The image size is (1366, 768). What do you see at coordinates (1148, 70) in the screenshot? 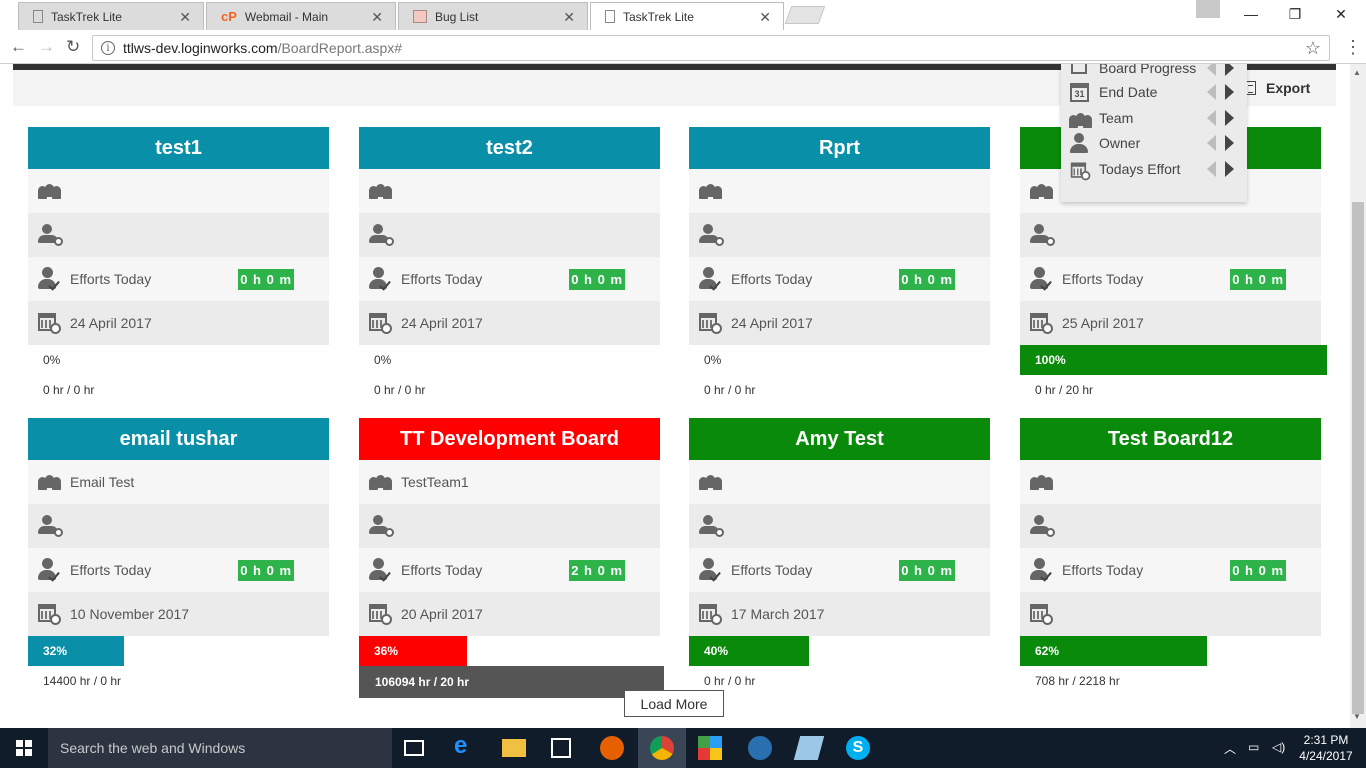
I see `menu-item-label: Board Progress` at bounding box center [1148, 70].